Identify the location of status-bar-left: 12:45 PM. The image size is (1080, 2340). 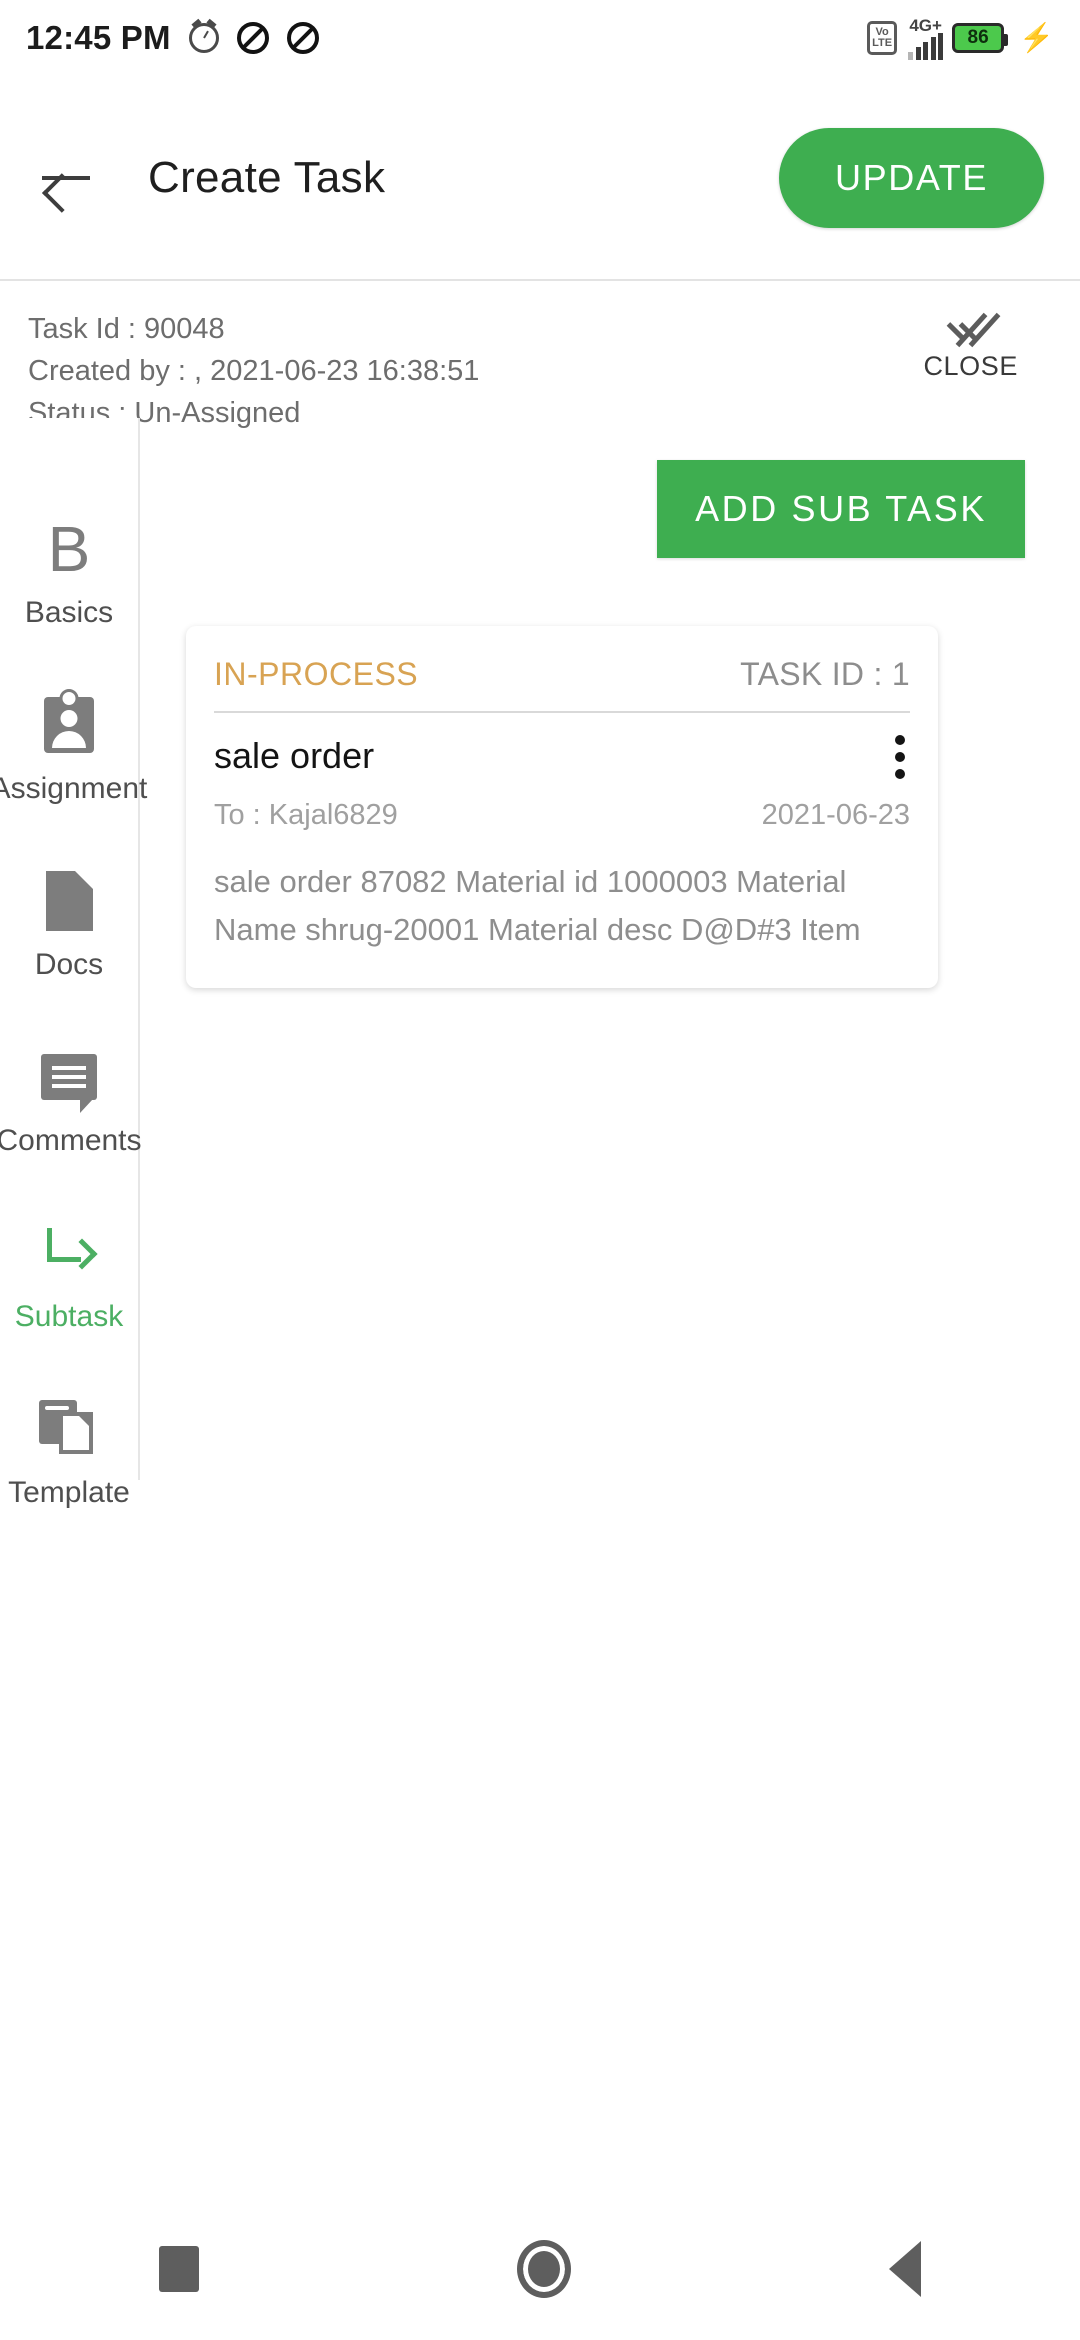
(172, 38).